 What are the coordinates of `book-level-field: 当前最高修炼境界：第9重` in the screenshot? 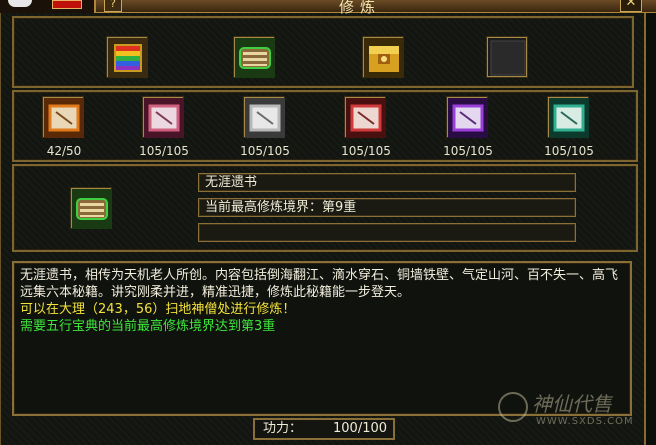 It's located at (387, 207).